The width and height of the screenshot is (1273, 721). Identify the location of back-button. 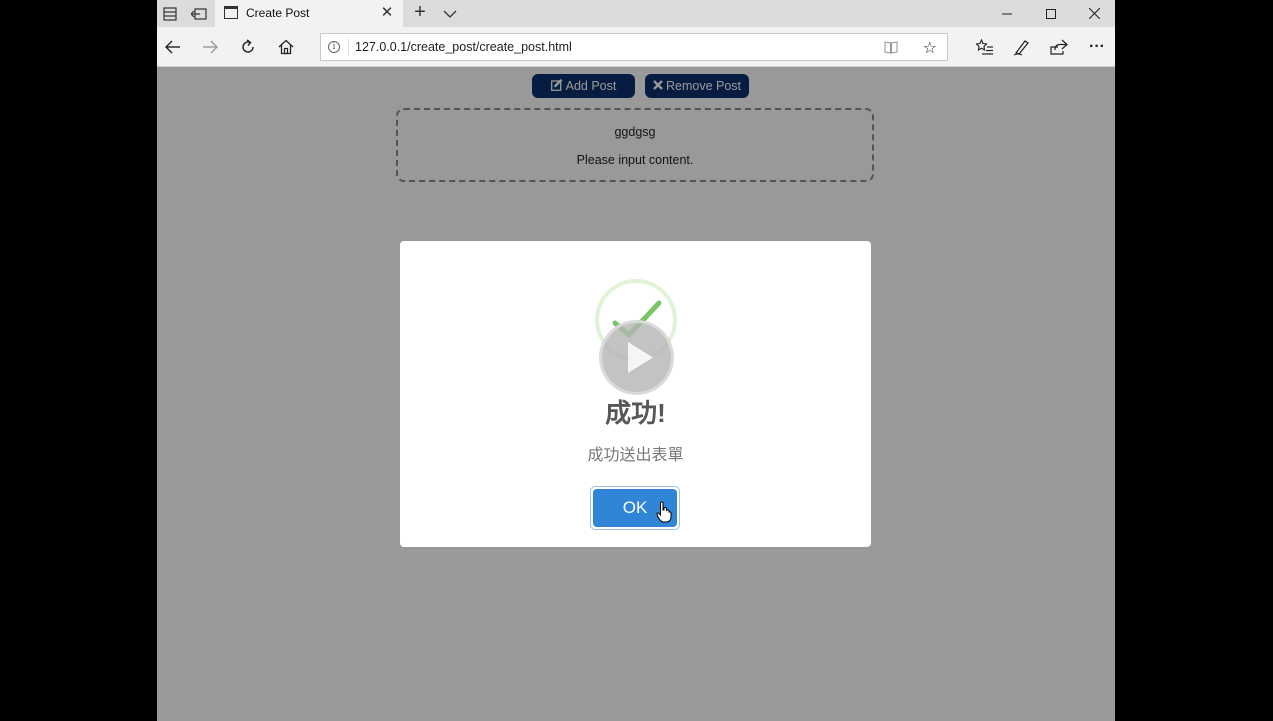
(173, 47).